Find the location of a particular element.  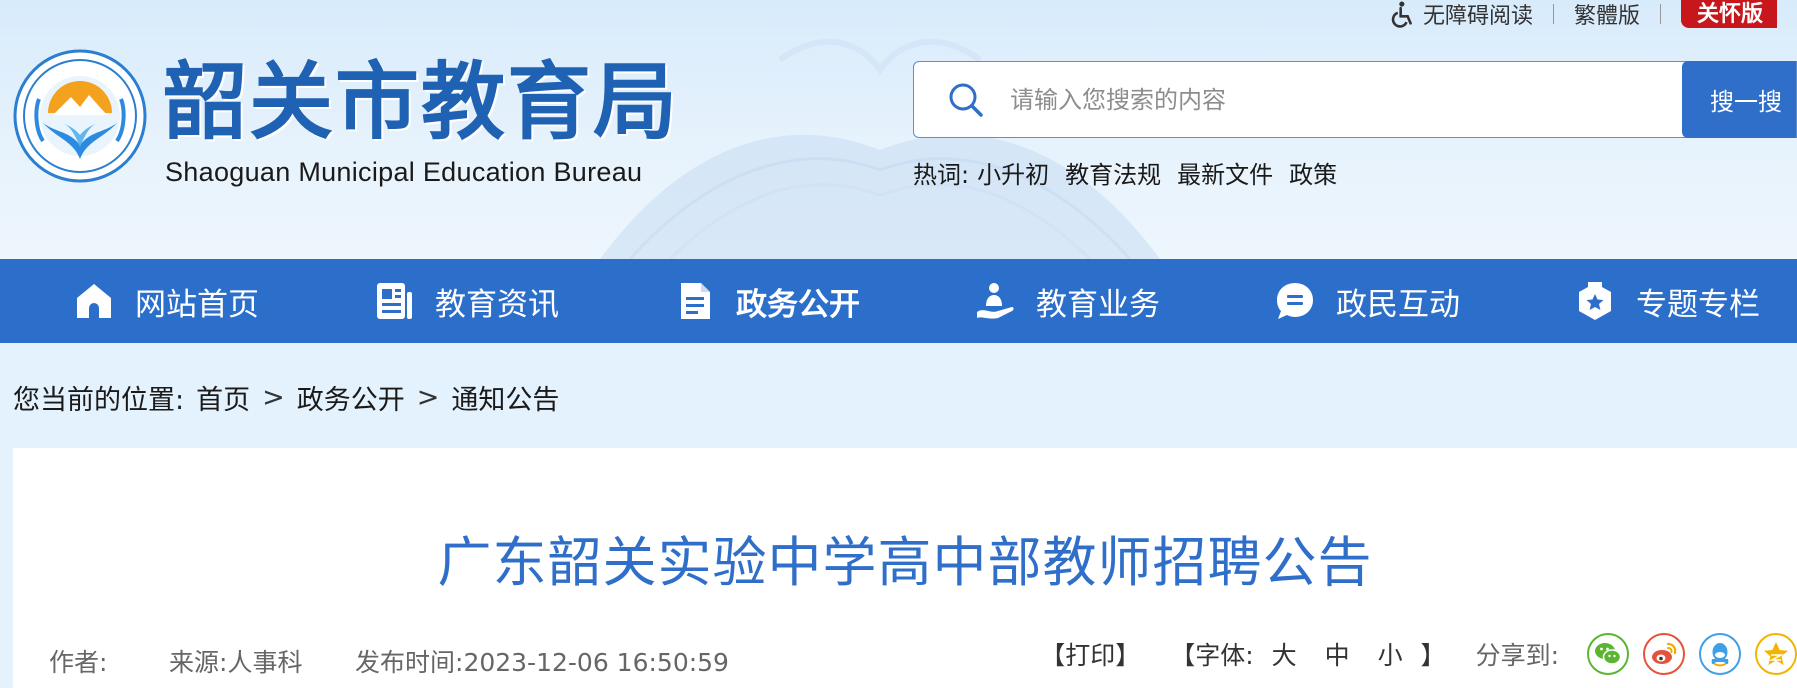

breadcrumb-prefix: 您当前的位置: is located at coordinates (99, 400).